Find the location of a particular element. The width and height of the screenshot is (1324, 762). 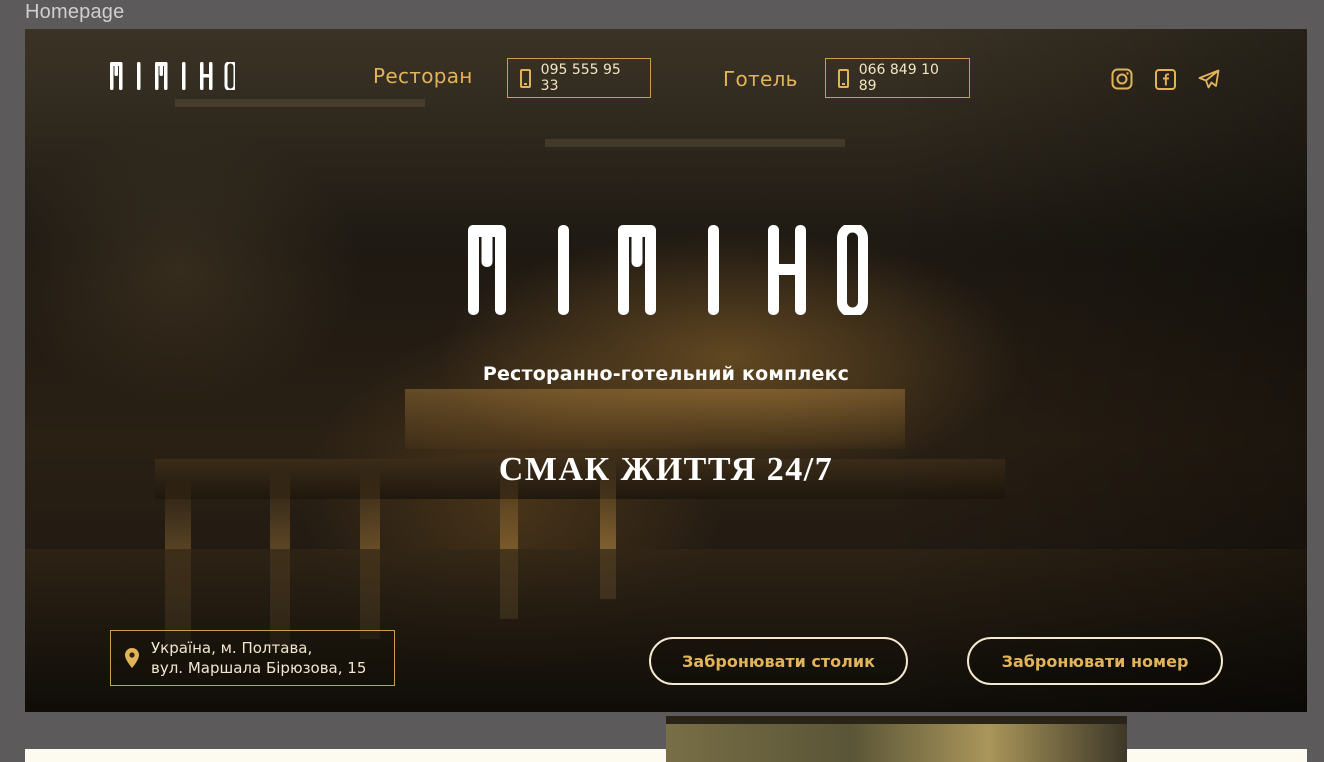

frame-label: Homepage is located at coordinates (75, 12).